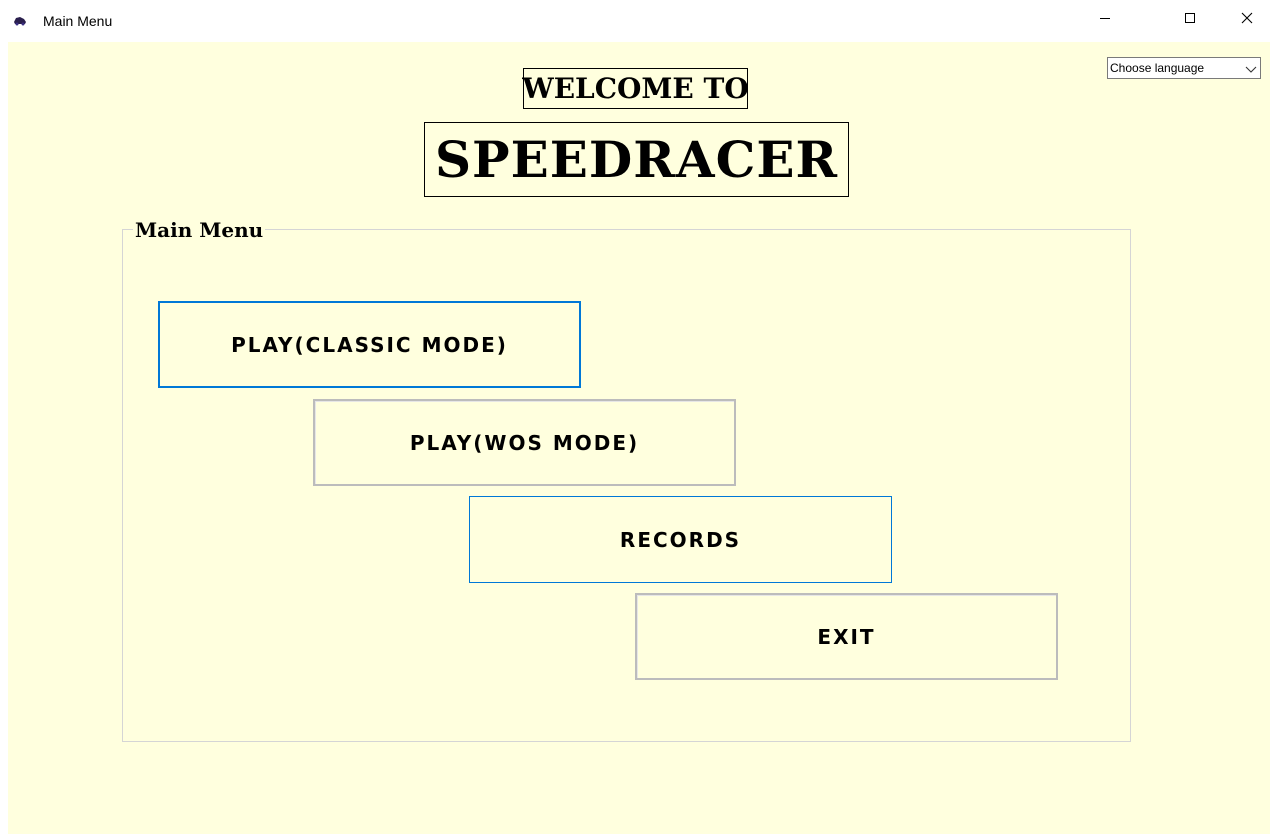  I want to click on language-dropdown: Choose language, so click(1184, 68).